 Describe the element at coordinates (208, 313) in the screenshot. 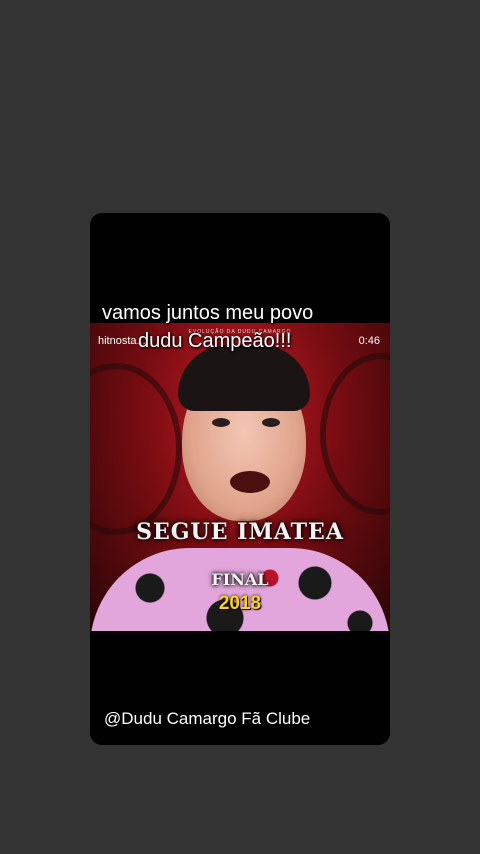

I see `caption-line-1: vamos juntos meu povo` at that location.